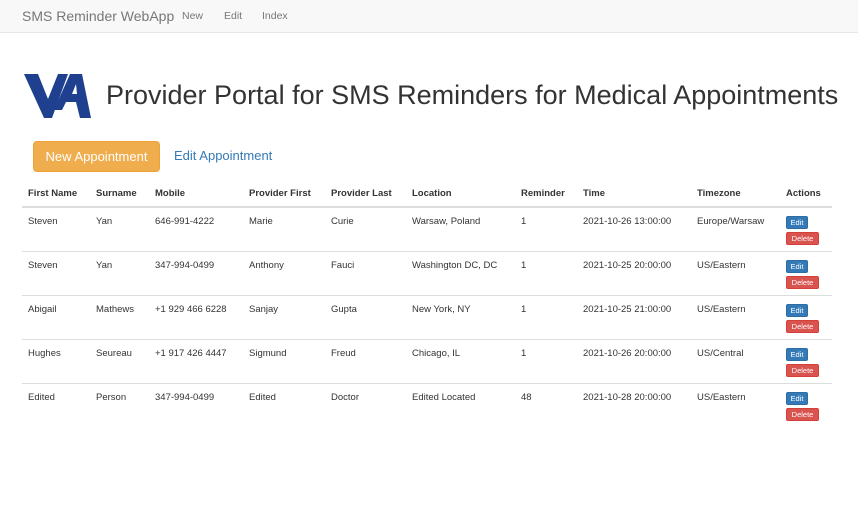 The height and width of the screenshot is (525, 858). What do you see at coordinates (57, 96) in the screenshot?
I see `va-logo-icon` at bounding box center [57, 96].